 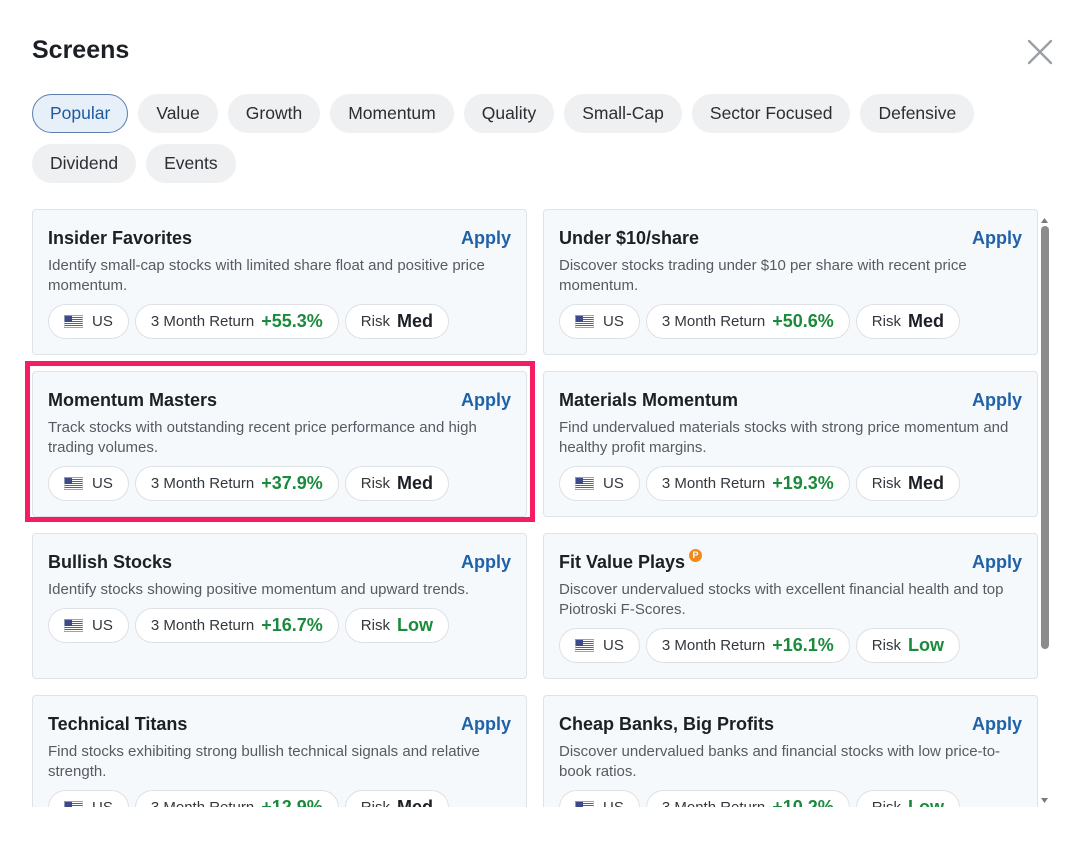 What do you see at coordinates (1044, 217) in the screenshot?
I see `scroll-up-arrow-icon` at bounding box center [1044, 217].